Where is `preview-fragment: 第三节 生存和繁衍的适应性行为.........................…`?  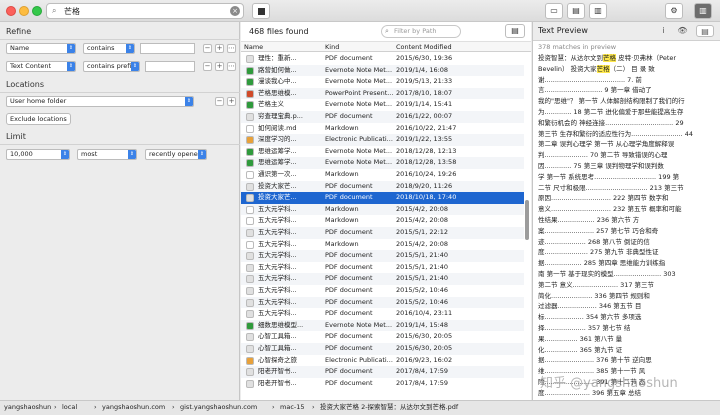 preview-fragment: 第三节 生存和繁衍的适应性行为.........................… is located at coordinates (616, 133).